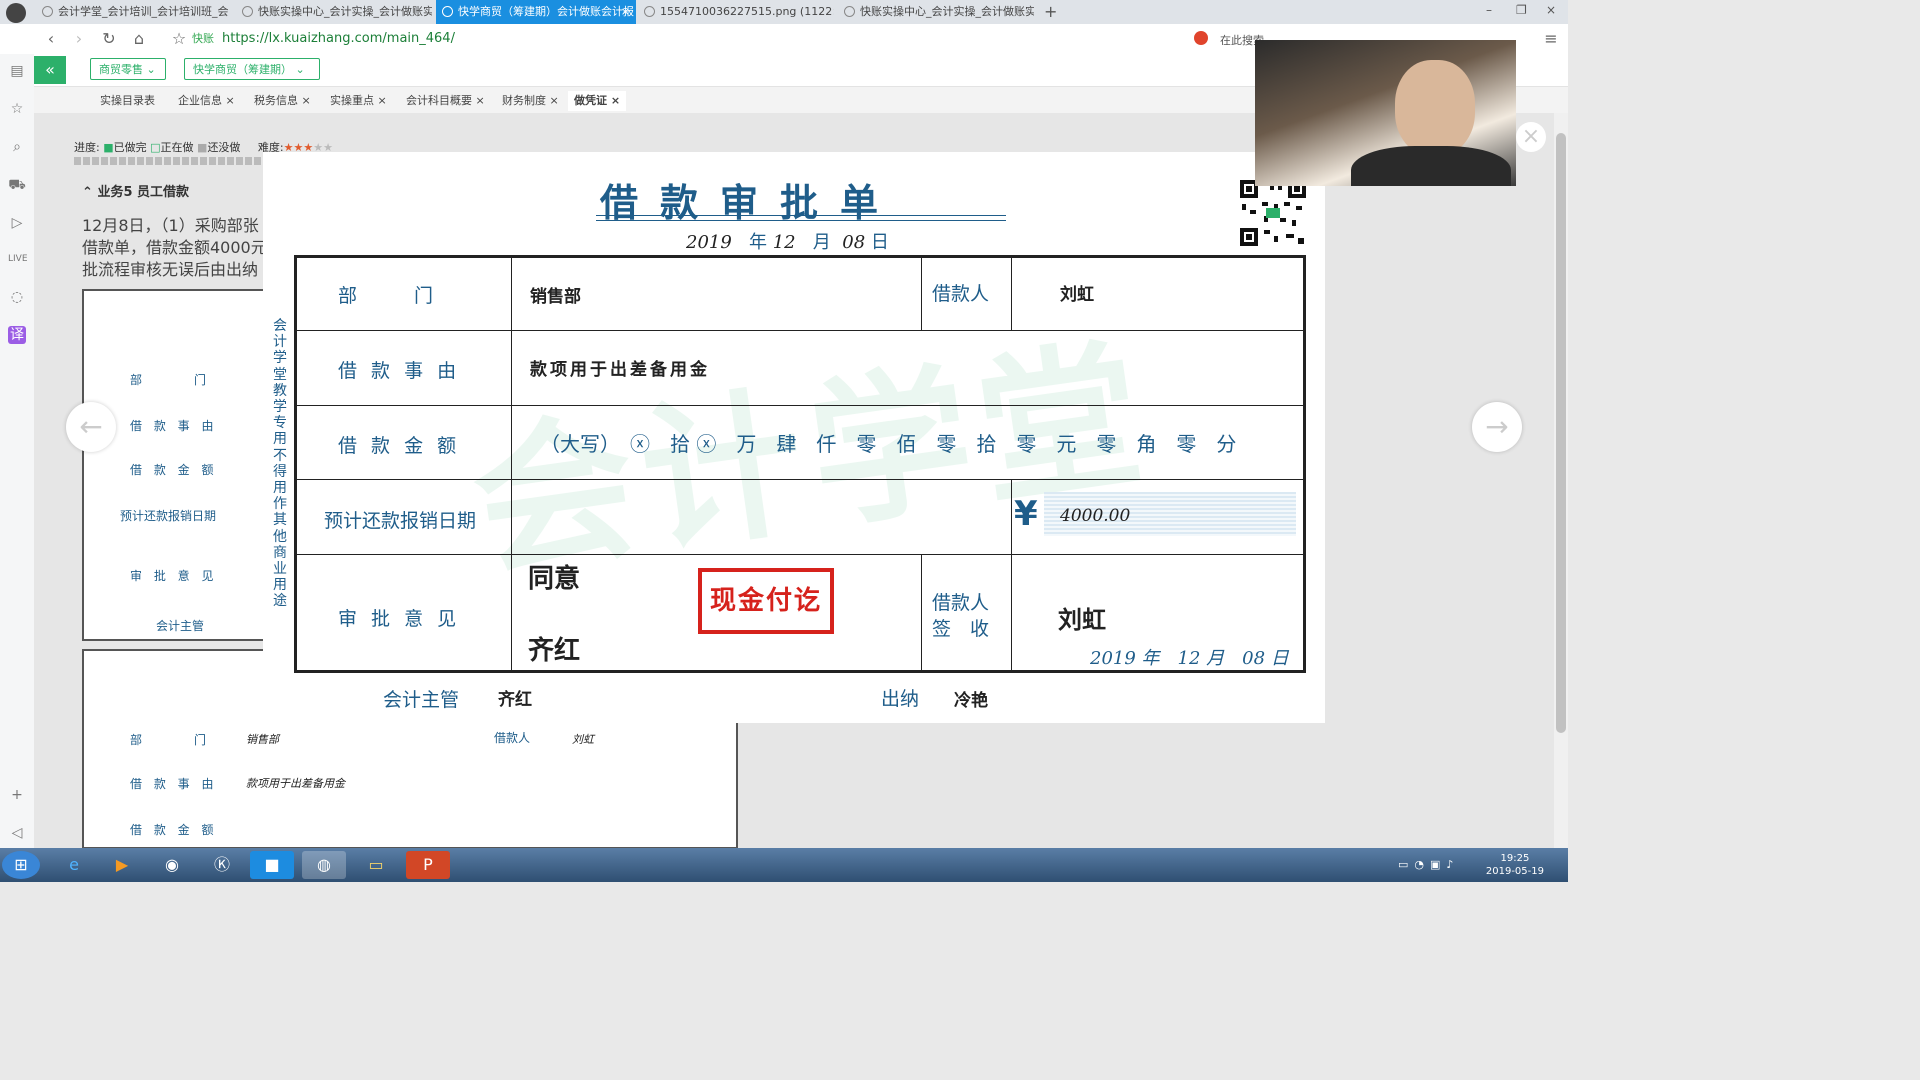 This screenshot has height=1080, width=1920. I want to click on taskbar-clock: 19:25 2019-05-19, so click(1515, 865).